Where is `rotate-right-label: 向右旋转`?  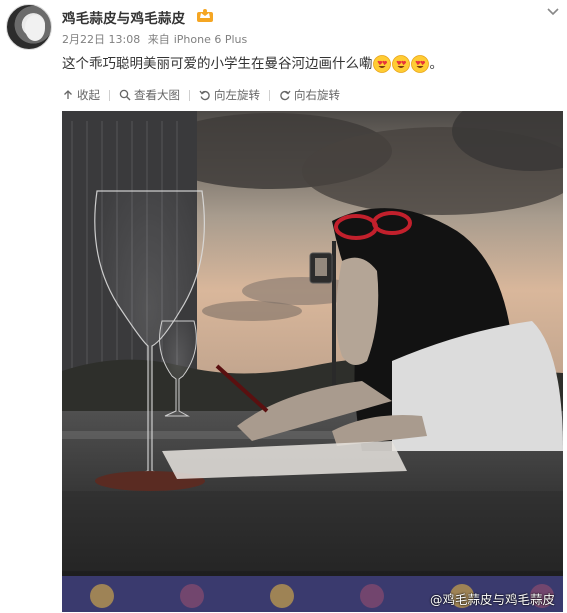
rotate-right-label: 向右旋转 is located at coordinates (317, 95).